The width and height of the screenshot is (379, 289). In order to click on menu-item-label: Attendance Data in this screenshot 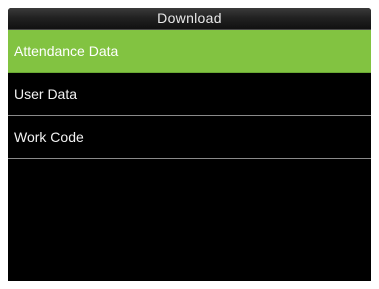, I will do `click(66, 51)`.